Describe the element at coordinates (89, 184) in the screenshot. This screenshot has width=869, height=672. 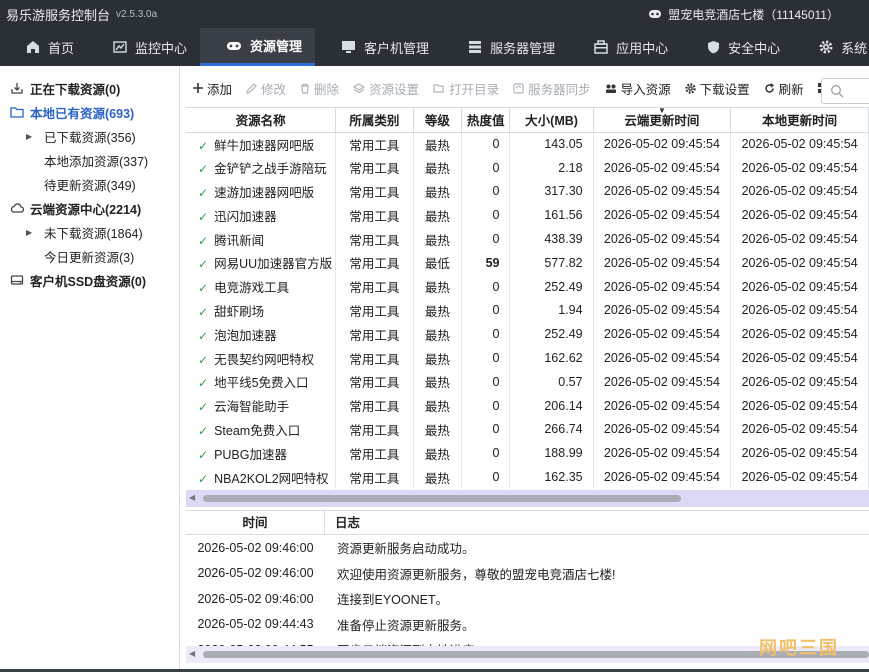
I see `tree-pending-update: 待更新资源(349)` at that location.